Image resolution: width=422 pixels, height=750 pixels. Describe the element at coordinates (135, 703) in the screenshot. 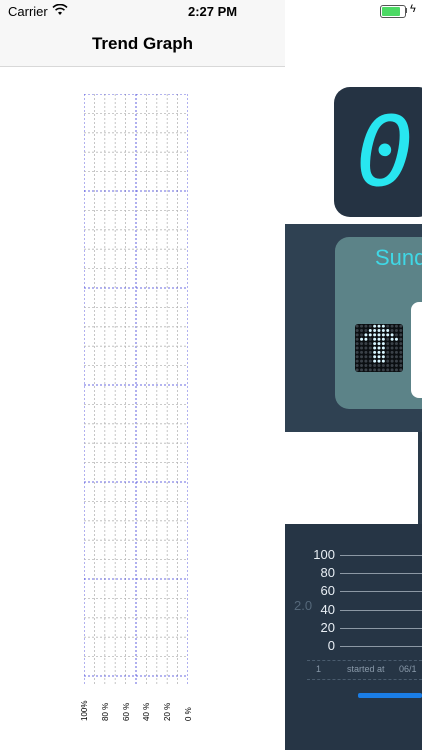

I see `trend-graph-x-axis: 100% 80 % 60 % 40 % 20 % 0 %` at that location.